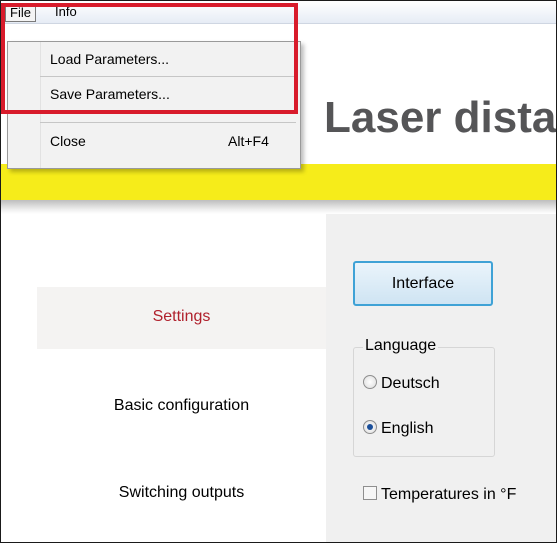 The width and height of the screenshot is (557, 543). Describe the element at coordinates (278, 207) in the screenshot. I see `band-shadow` at that location.